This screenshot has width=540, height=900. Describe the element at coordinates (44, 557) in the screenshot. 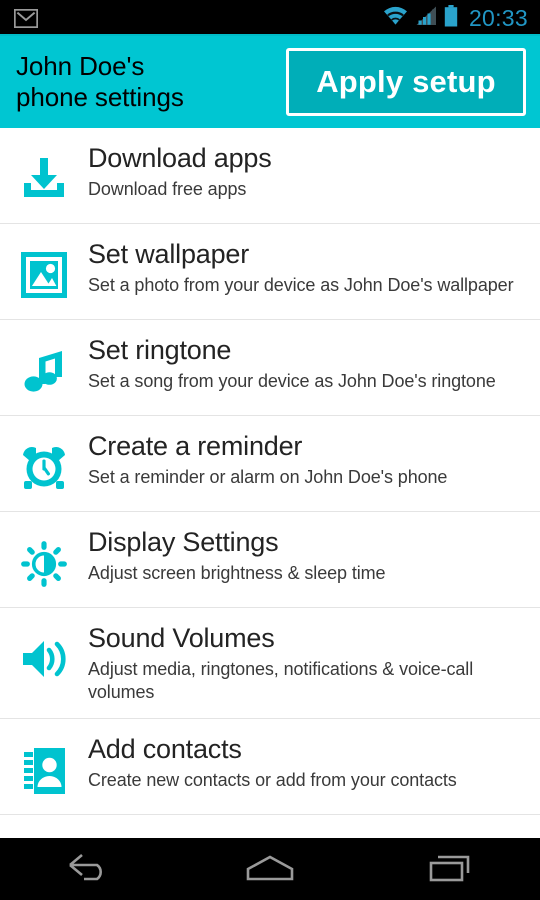

I see `brightness-icon` at that location.